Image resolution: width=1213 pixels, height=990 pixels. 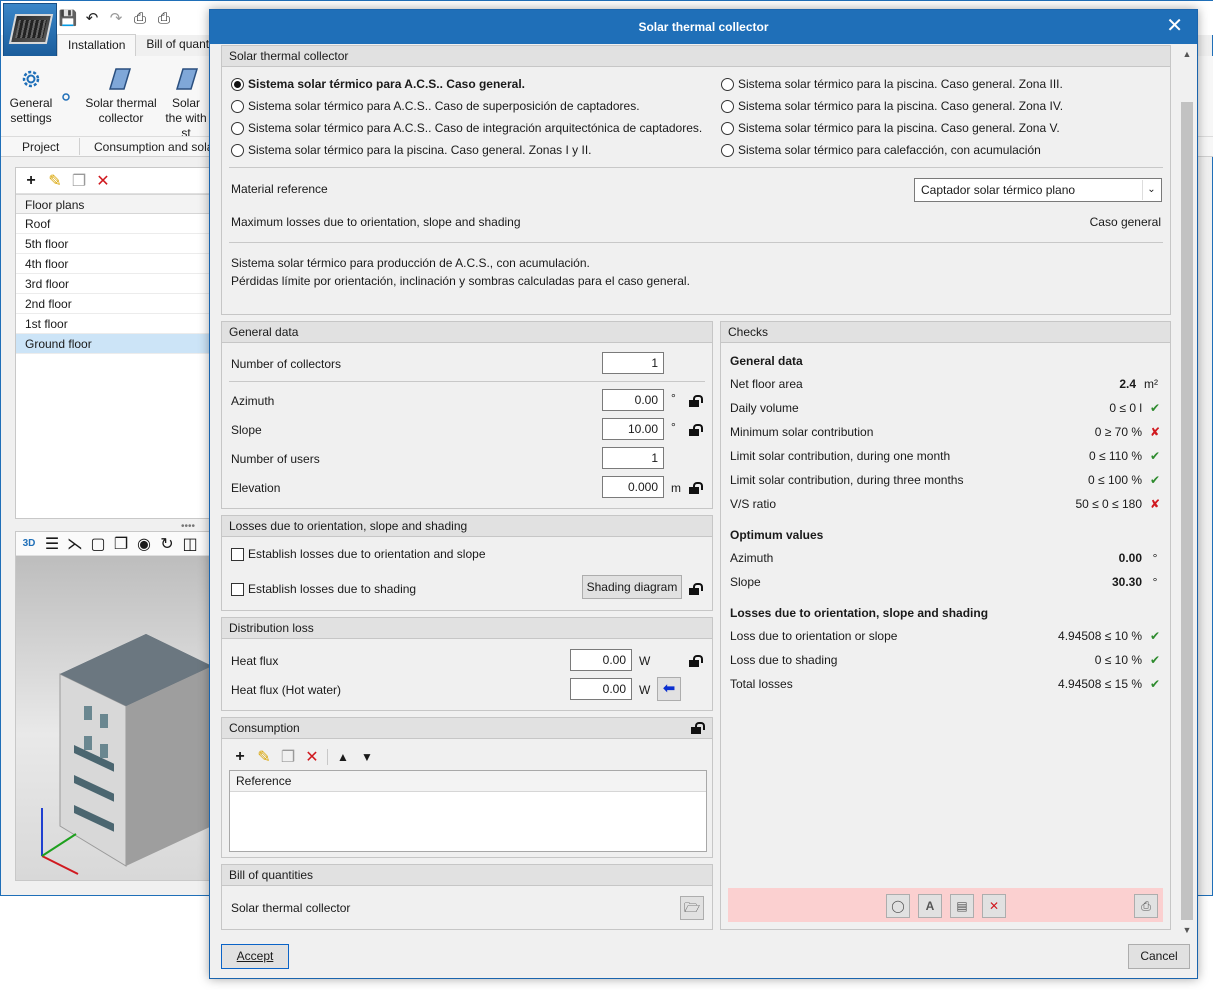 I want to click on scroll-up-icon: ▲, so click(x=1187, y=54).